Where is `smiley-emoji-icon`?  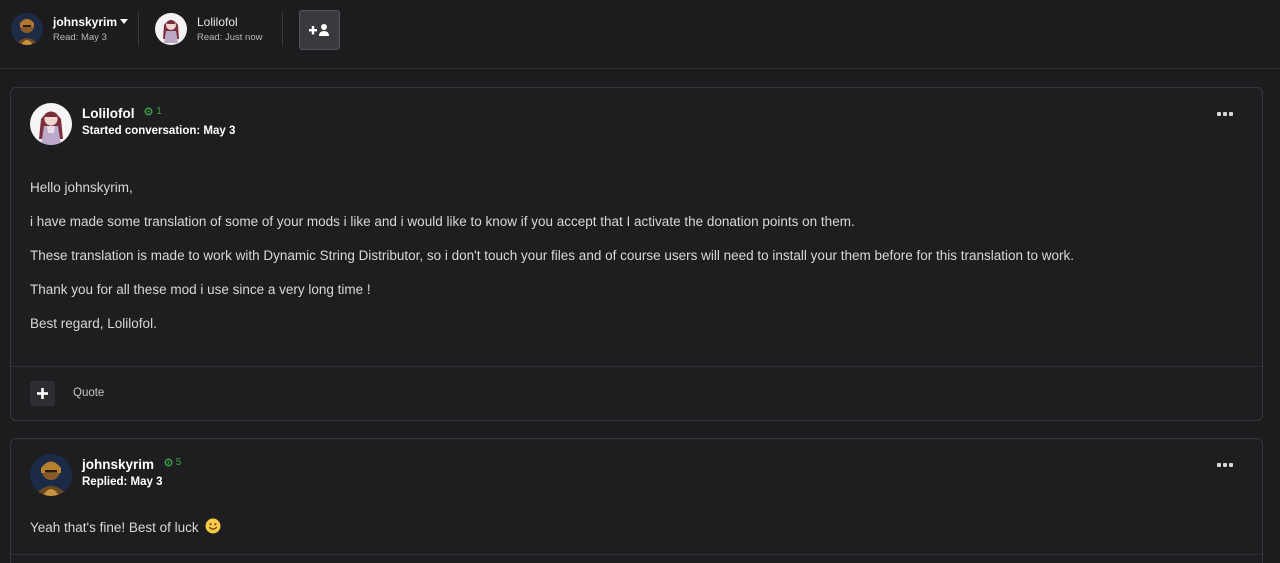
smiley-emoji-icon is located at coordinates (213, 526).